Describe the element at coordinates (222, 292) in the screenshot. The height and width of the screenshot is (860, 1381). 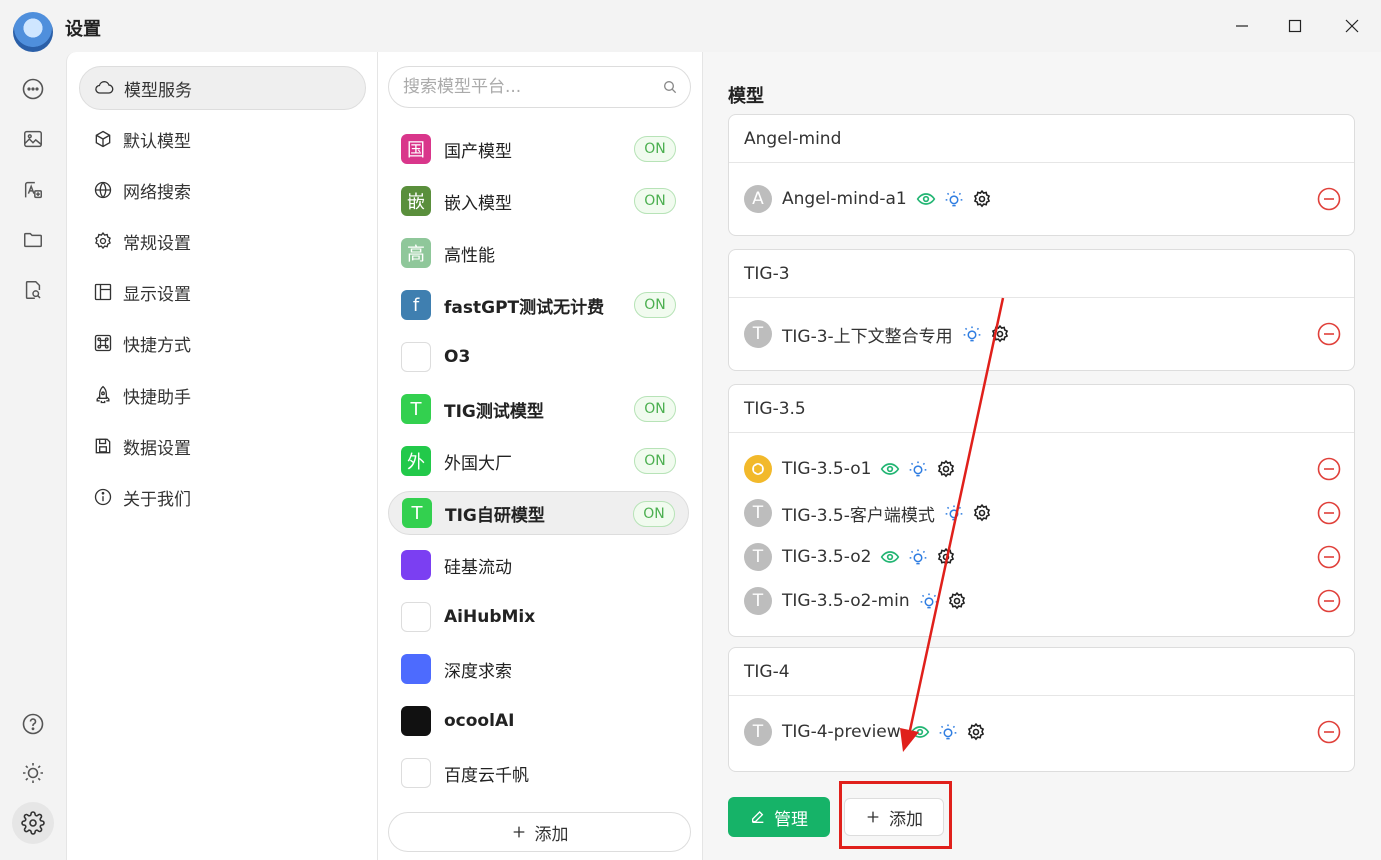
I see `nav-item-display: 显示设置` at that location.